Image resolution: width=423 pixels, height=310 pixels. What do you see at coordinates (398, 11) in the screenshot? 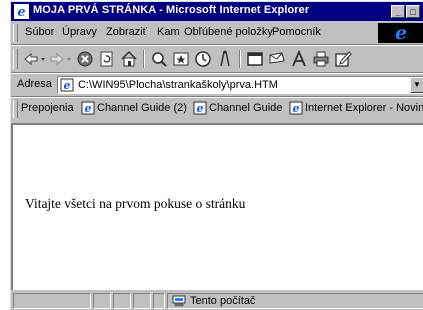
I see `minimize-button: _` at bounding box center [398, 11].